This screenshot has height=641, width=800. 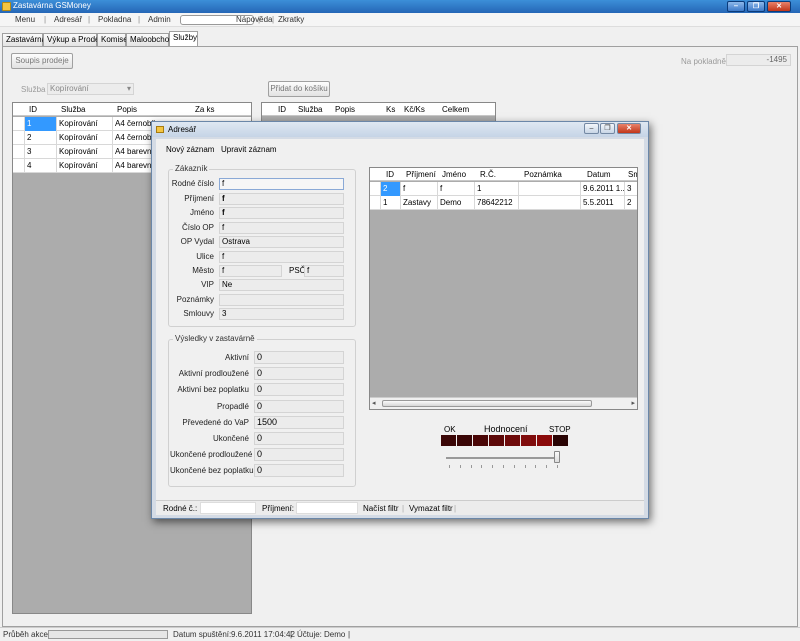 I want to click on cell-surname: Zastavy, so click(x=419, y=203).